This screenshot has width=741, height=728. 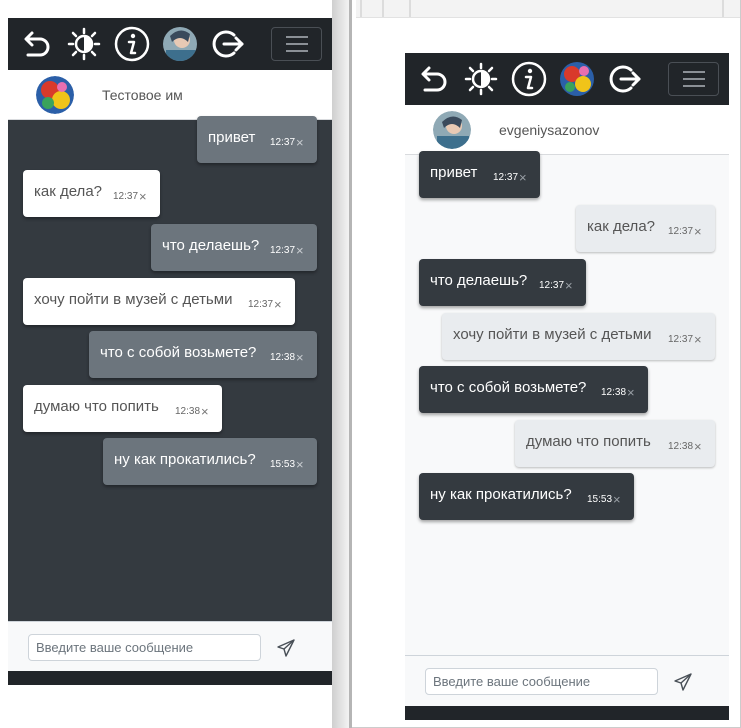 What do you see at coordinates (479, 174) in the screenshot?
I see `message-incoming: привет 12:37 ×` at bounding box center [479, 174].